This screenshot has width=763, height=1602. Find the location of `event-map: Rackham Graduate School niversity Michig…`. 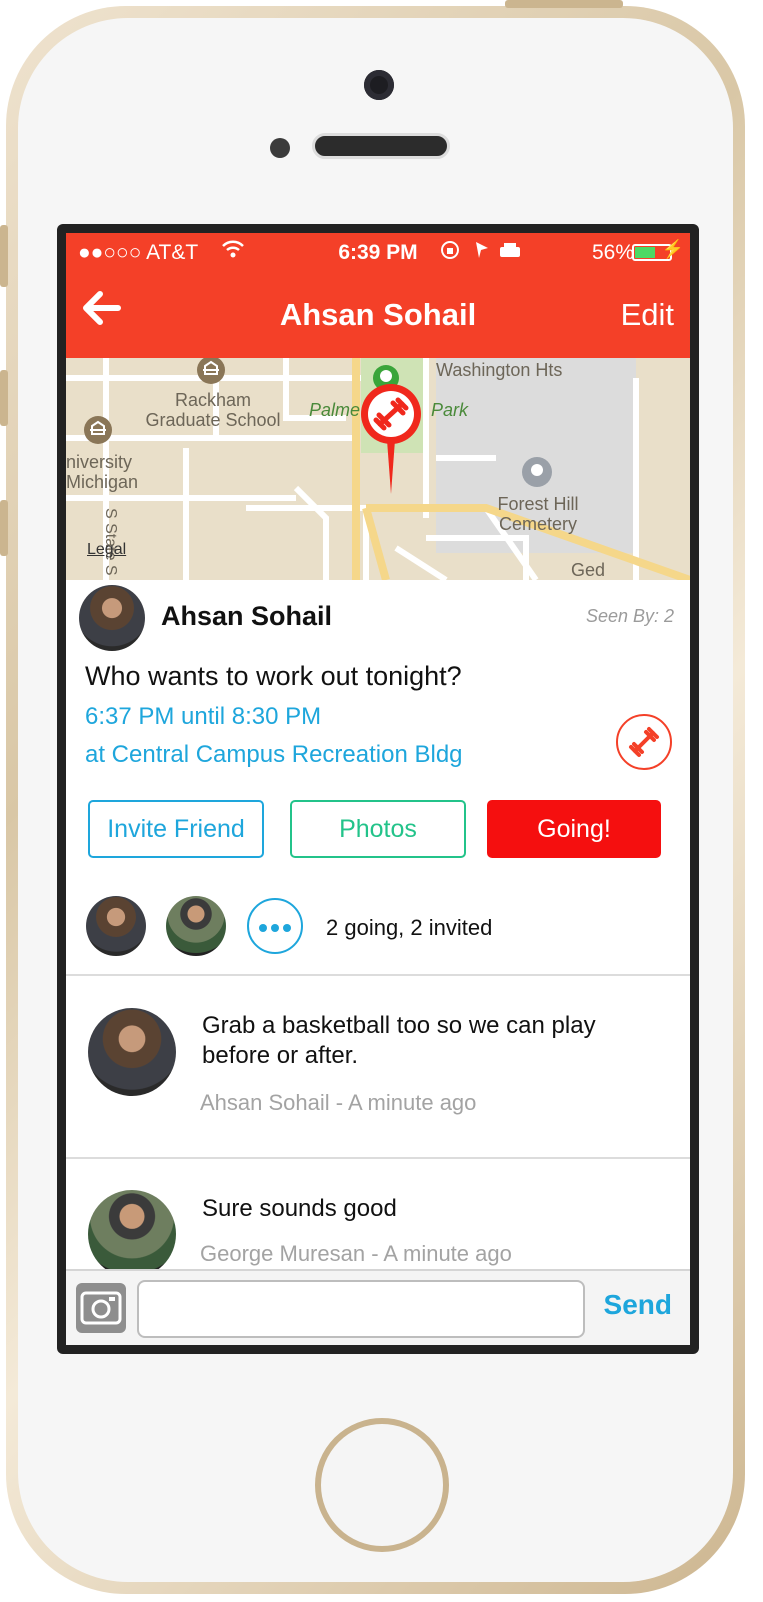

event-map: Rackham Graduate School niversity Michig… is located at coordinates (378, 469).